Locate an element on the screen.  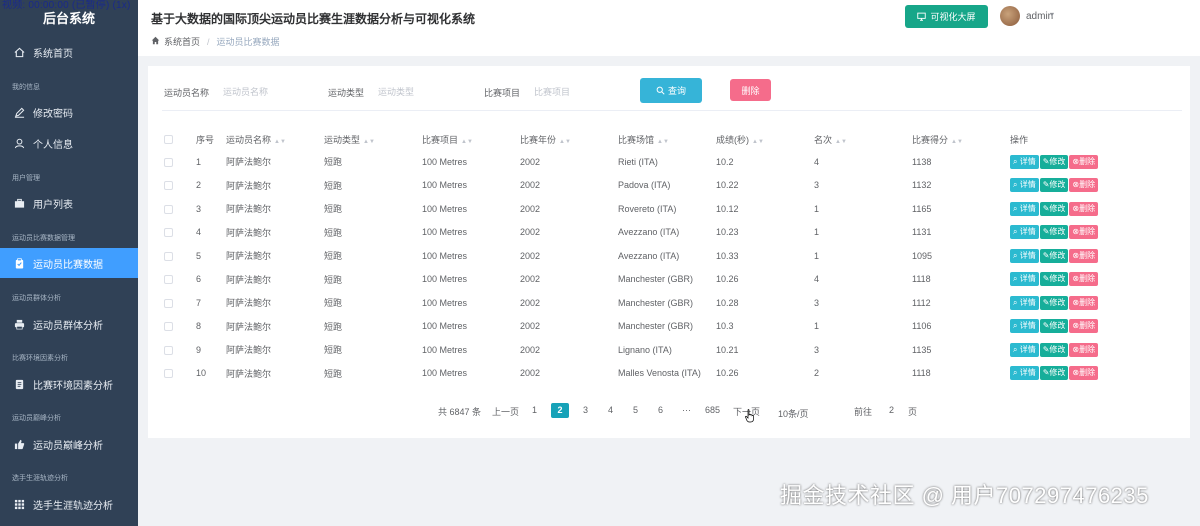
query-button: 查询 is located at coordinates (671, 90).